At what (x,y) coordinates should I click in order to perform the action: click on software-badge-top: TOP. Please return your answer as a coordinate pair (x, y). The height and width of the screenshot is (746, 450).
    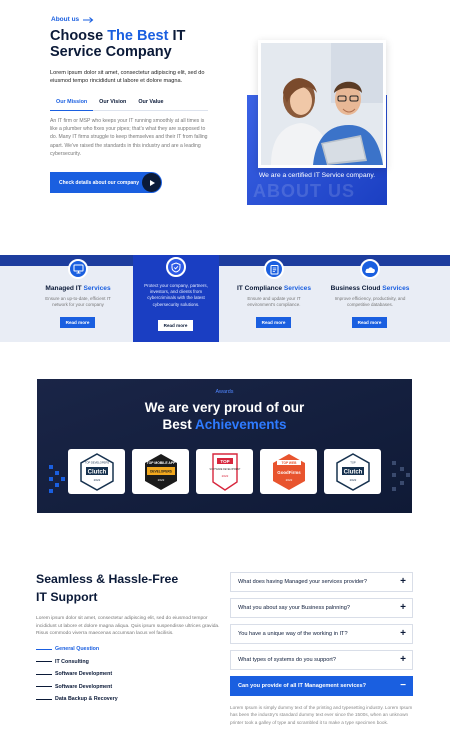
    Looking at the image, I should click on (224, 461).